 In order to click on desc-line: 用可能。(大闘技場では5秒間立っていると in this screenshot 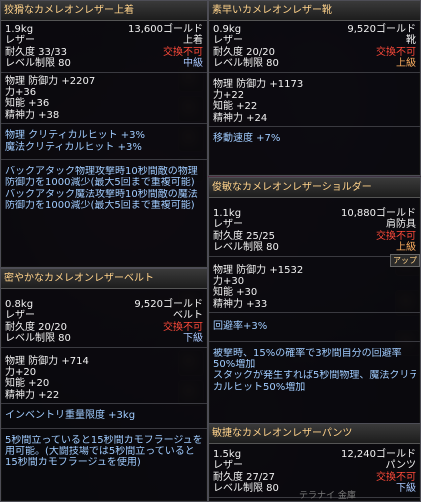, I will do `click(100, 451)`.